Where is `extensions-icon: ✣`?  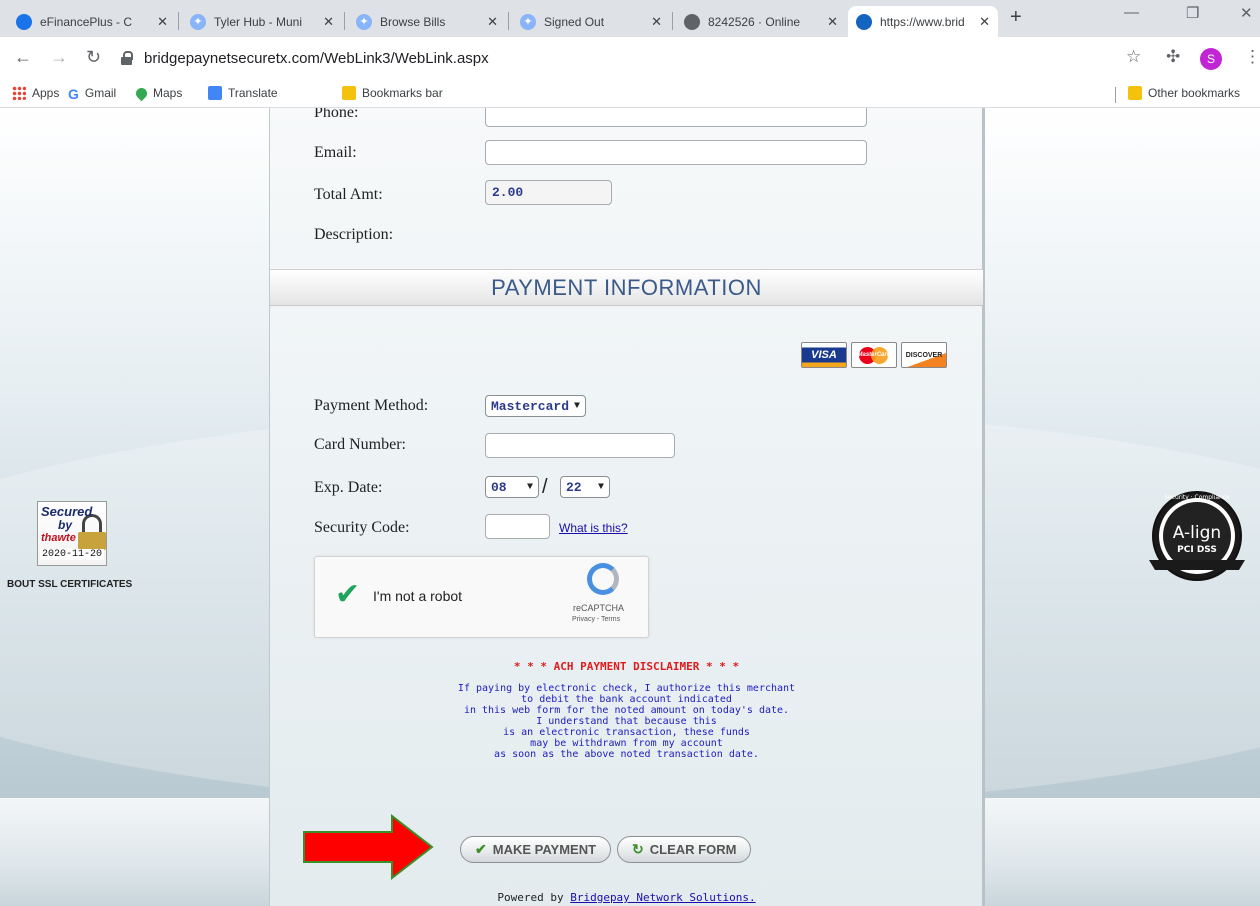 extensions-icon: ✣ is located at coordinates (1173, 57).